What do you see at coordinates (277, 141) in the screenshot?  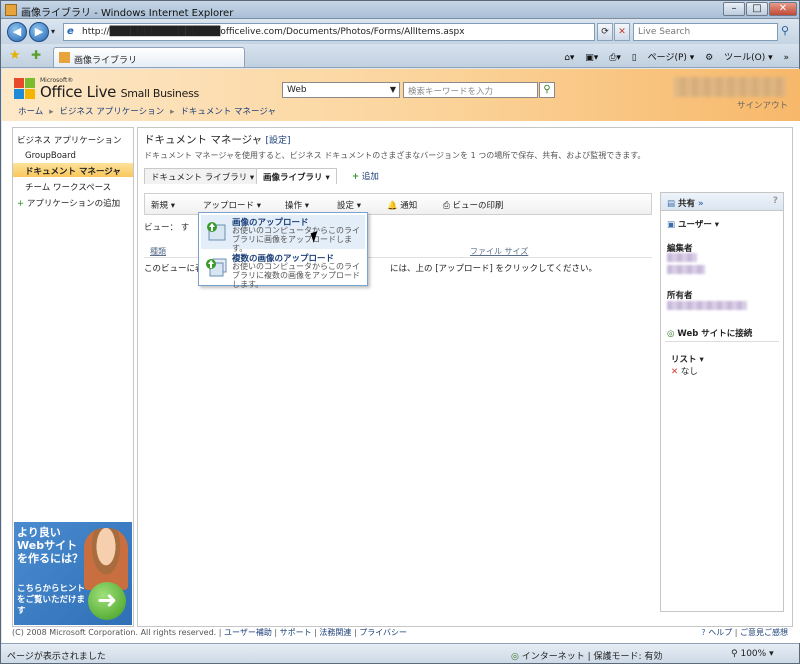 I see `settings-link: [設定]` at bounding box center [277, 141].